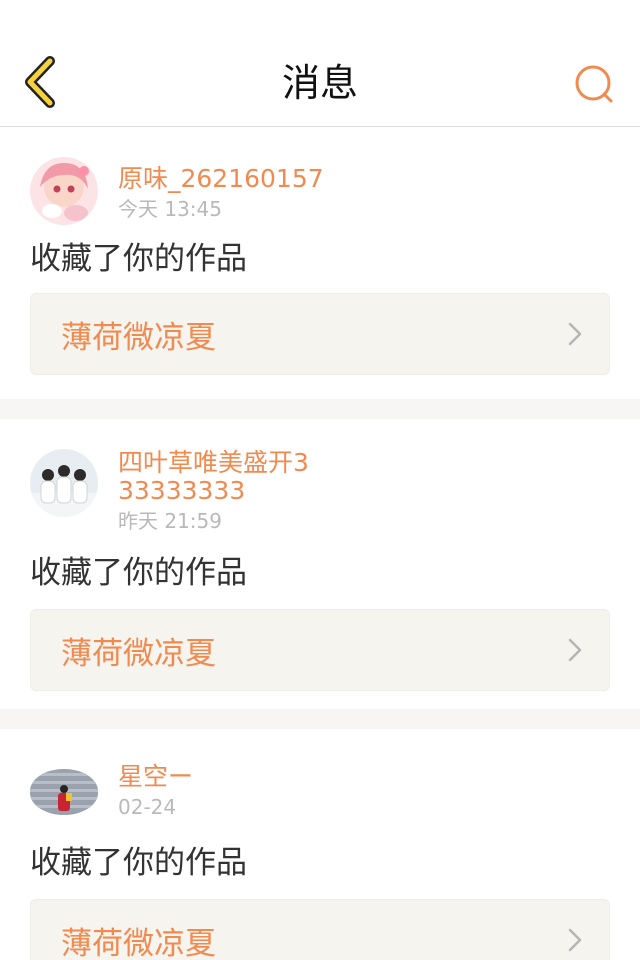 This screenshot has width=640, height=960. What do you see at coordinates (218, 477) in the screenshot?
I see `username: 四叶草唯美盛开333333333` at bounding box center [218, 477].